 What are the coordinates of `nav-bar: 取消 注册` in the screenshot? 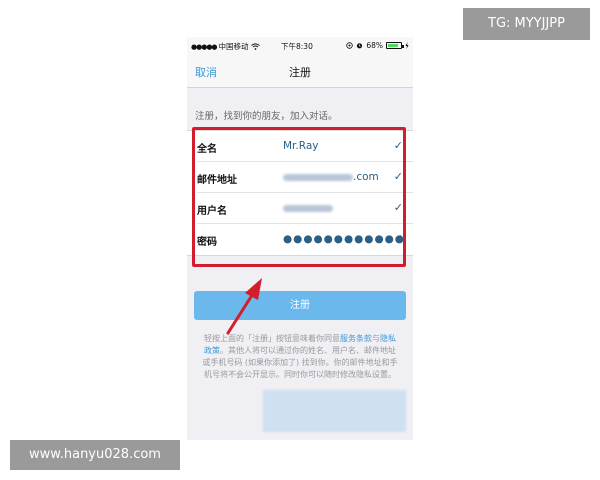 It's located at (300, 71).